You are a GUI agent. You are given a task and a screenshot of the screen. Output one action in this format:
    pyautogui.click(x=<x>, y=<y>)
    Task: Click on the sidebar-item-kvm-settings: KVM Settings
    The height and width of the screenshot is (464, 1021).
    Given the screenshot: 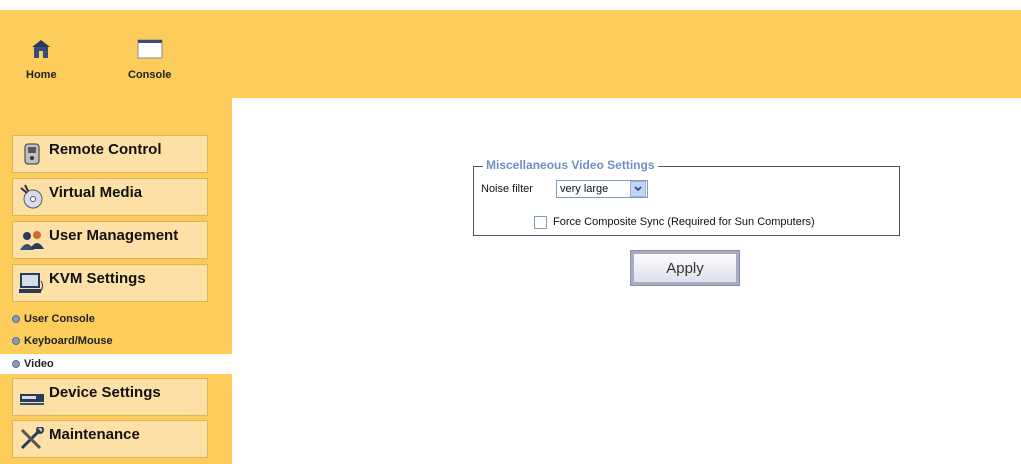 What is the action you would take?
    pyautogui.click(x=110, y=283)
    